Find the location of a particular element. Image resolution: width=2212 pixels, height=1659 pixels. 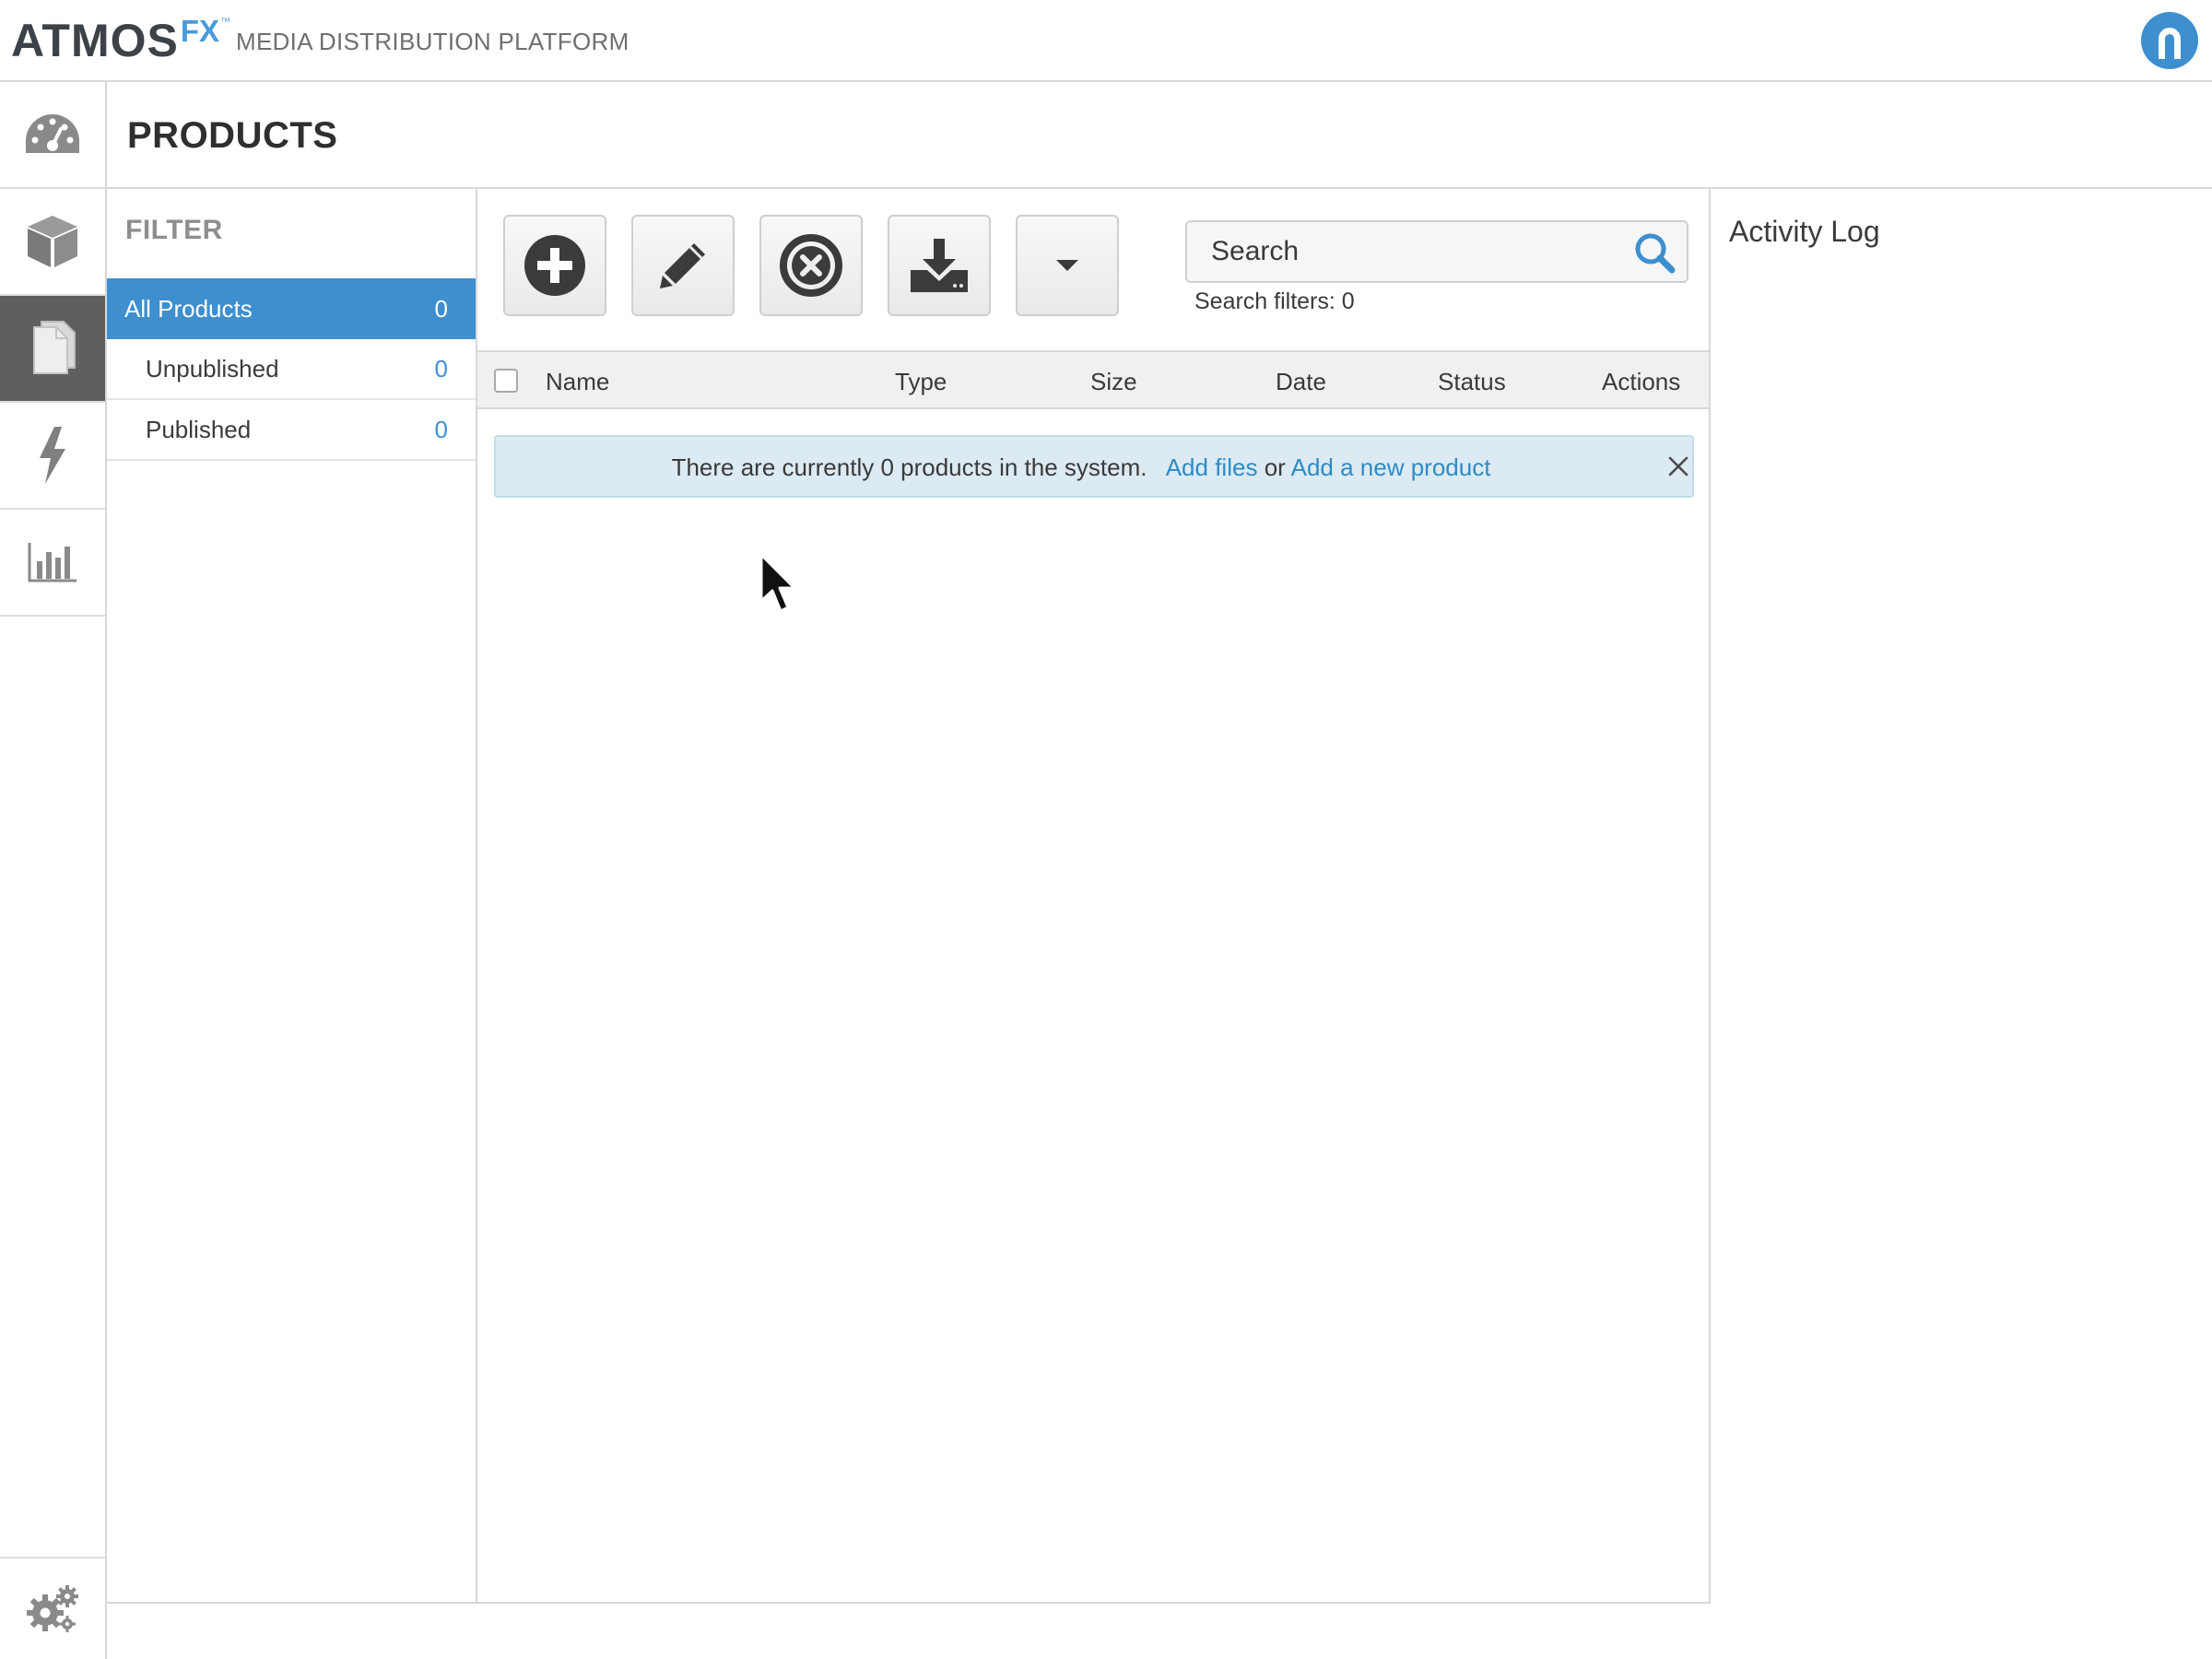

filter-label: Published is located at coordinates (199, 429).